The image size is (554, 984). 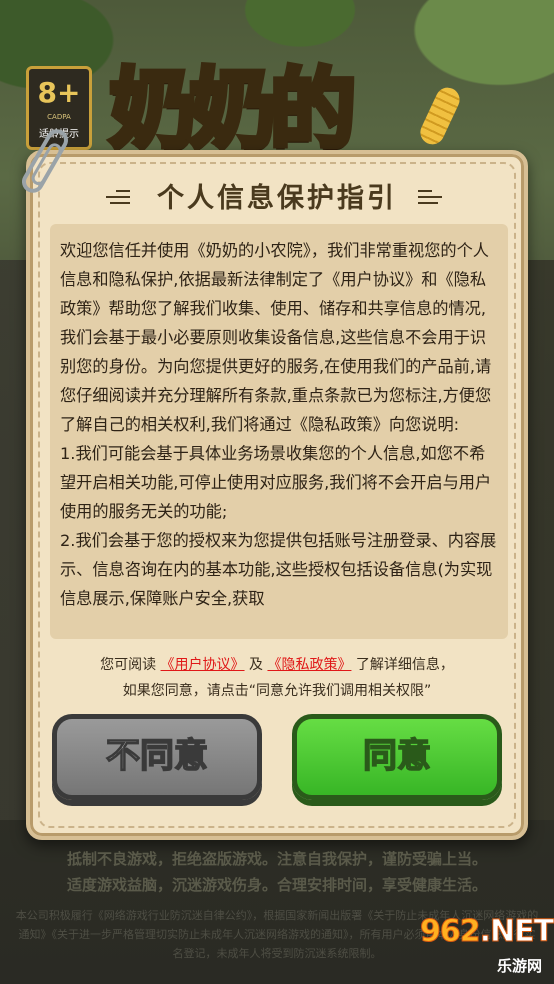 I want to click on health-notice-line2: 适度游戏益脑，沉迷游戏伤身。合理安排时间，享受健康生活。, so click(x=276, y=885).